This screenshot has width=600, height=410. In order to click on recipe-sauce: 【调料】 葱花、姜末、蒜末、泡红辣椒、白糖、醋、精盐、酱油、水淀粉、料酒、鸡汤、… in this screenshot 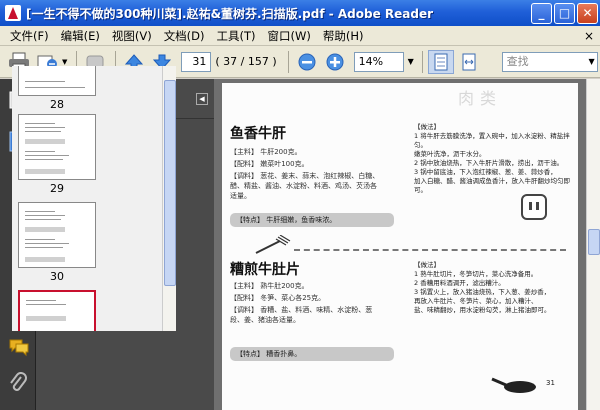, I will do `click(305, 186)`.